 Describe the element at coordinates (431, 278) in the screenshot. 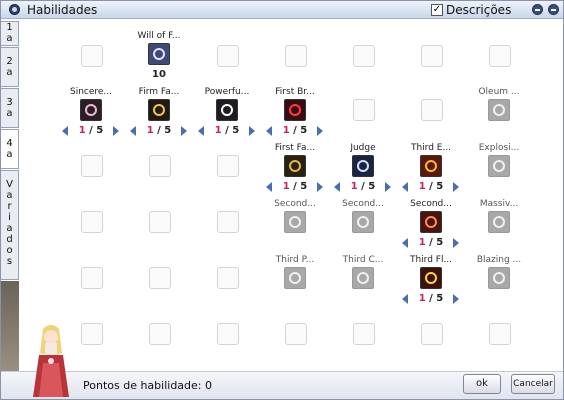

I see `third-flame-bomb-icon` at that location.